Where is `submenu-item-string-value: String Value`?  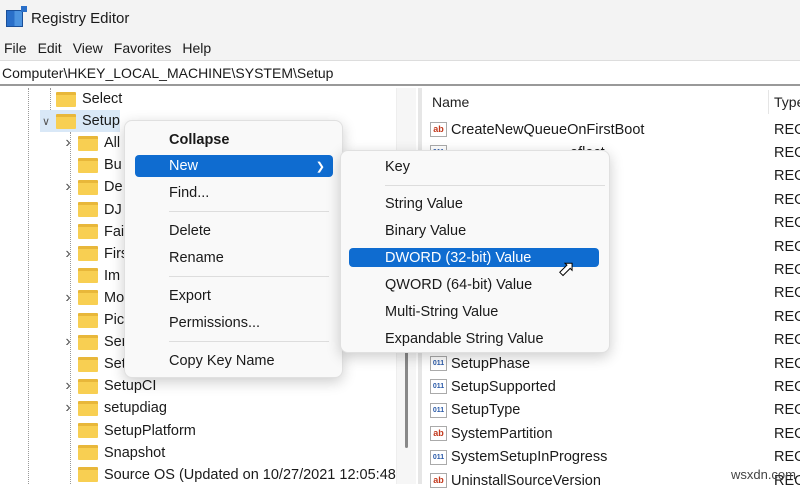 submenu-item-string-value: String Value is located at coordinates (474, 204).